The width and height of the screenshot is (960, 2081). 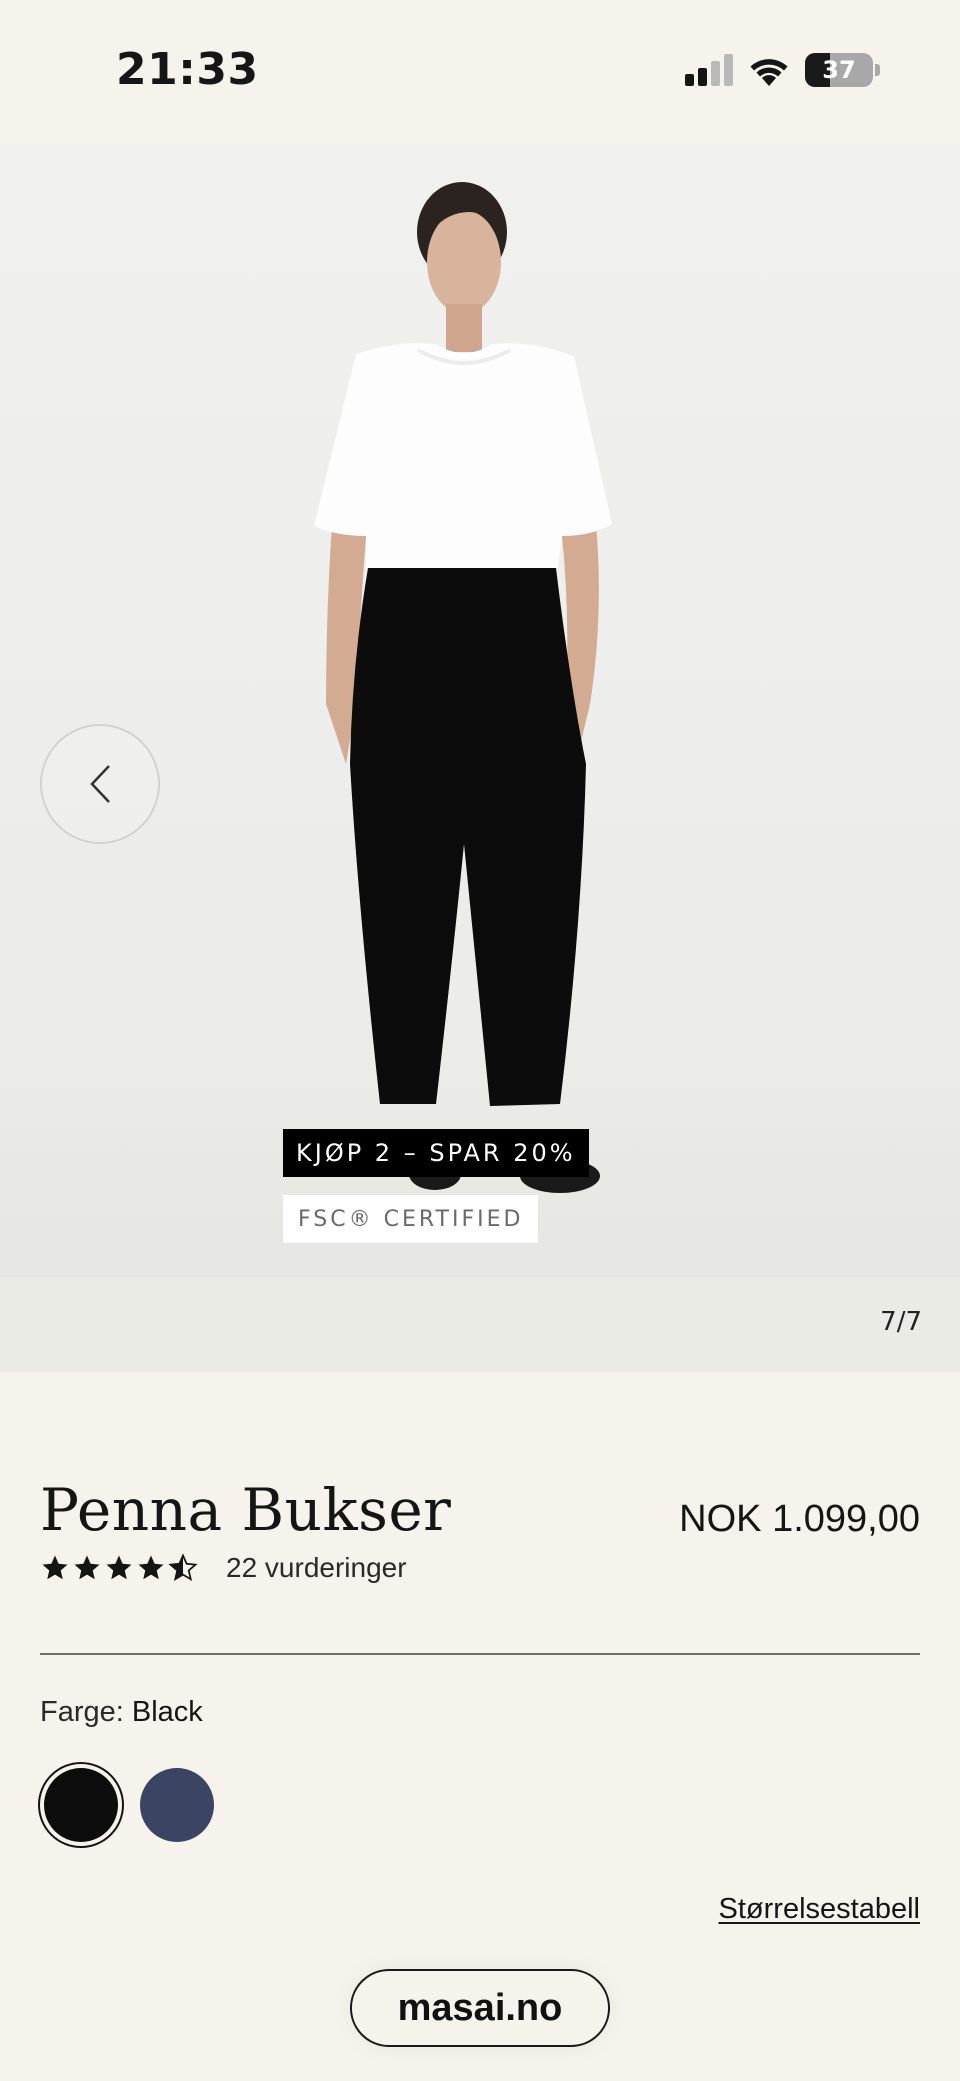 I want to click on image-counter: 7/7, so click(x=901, y=1322).